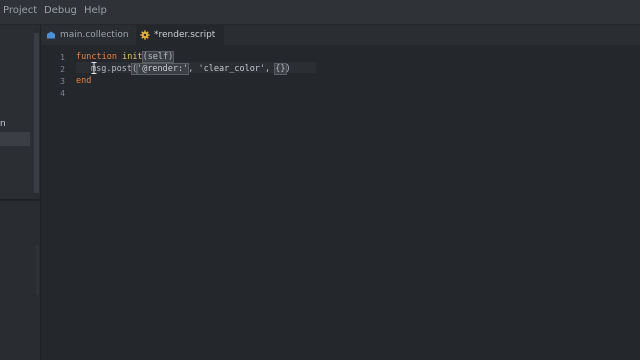  I want to click on menu-debug: Debug, so click(60, 10).